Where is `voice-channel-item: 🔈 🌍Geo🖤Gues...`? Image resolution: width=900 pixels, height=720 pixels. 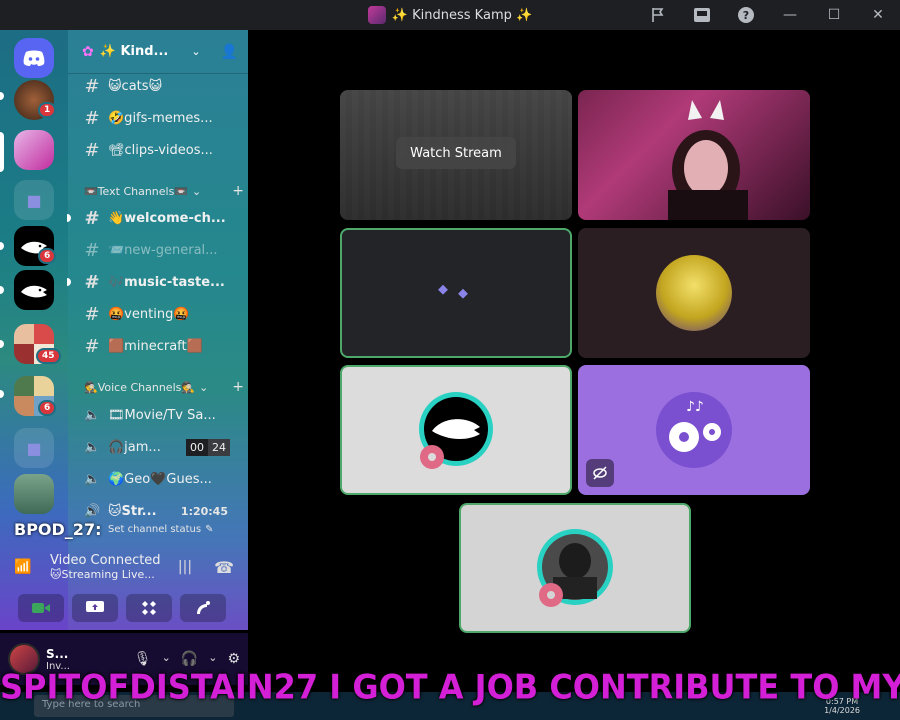
voice-channel-item: 🔈 🌍Geo🖤Gues... is located at coordinates (159, 479).